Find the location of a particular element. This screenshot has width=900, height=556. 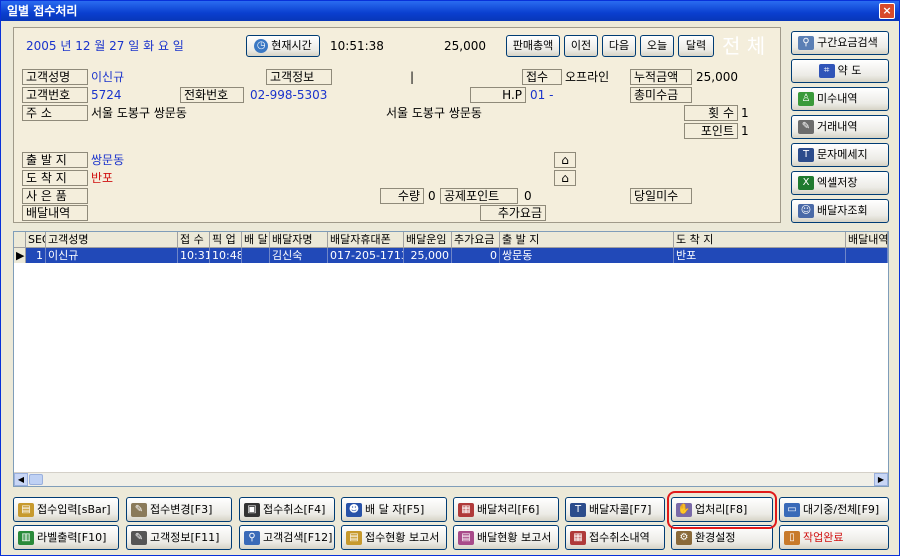

receipt-label: 접수 is located at coordinates (542, 77).